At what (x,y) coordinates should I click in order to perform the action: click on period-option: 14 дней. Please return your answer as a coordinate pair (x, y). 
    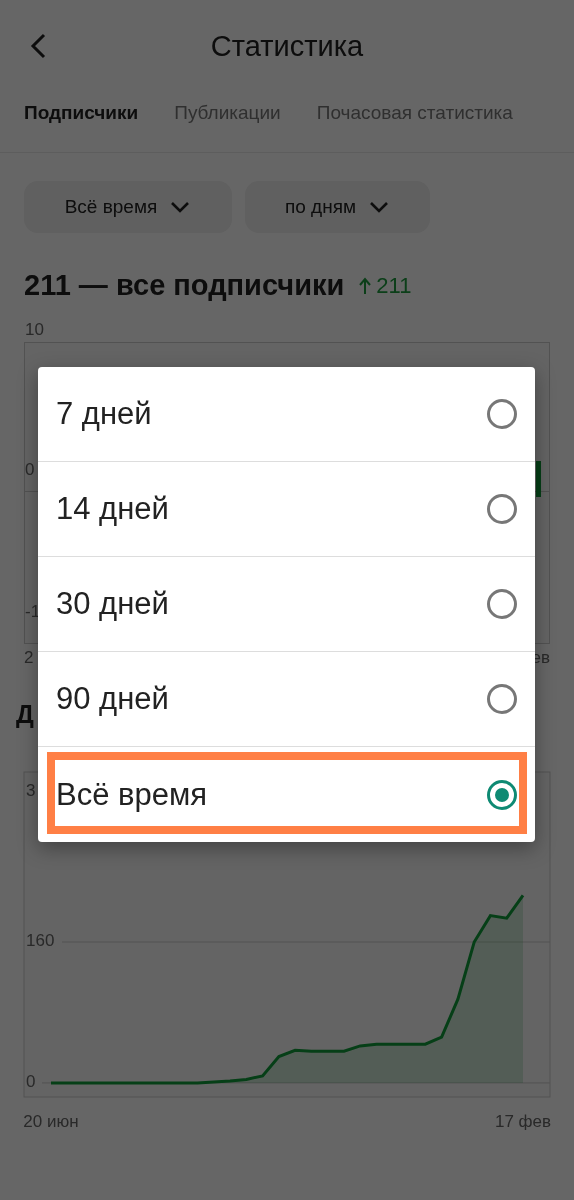
    Looking at the image, I should click on (286, 509).